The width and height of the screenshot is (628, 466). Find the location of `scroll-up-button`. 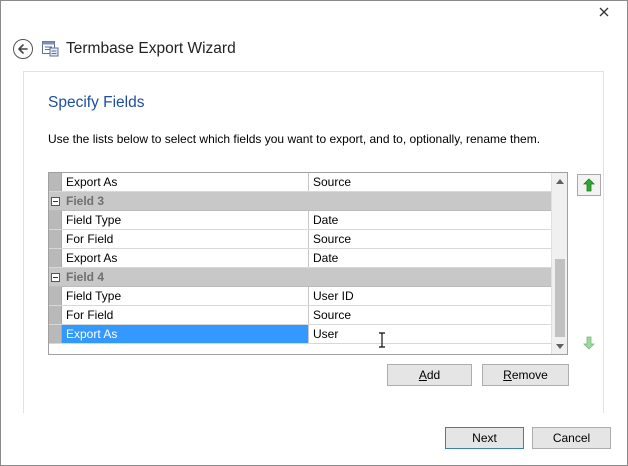

scroll-up-button is located at coordinates (559, 181).